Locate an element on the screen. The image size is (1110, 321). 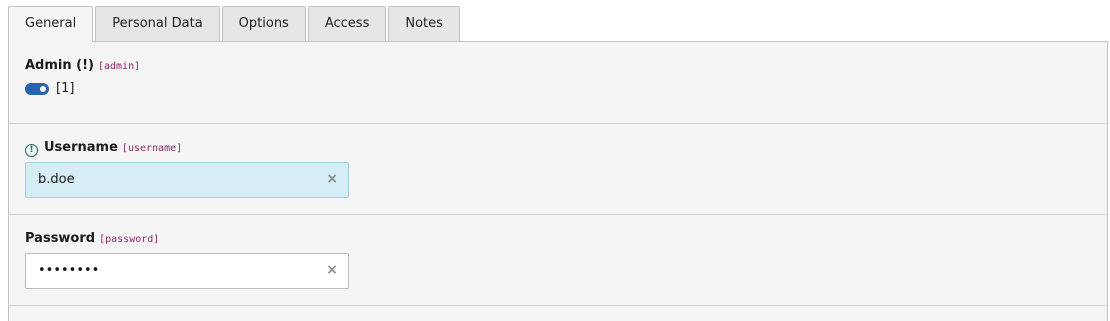
admin-toggle is located at coordinates (37, 89).